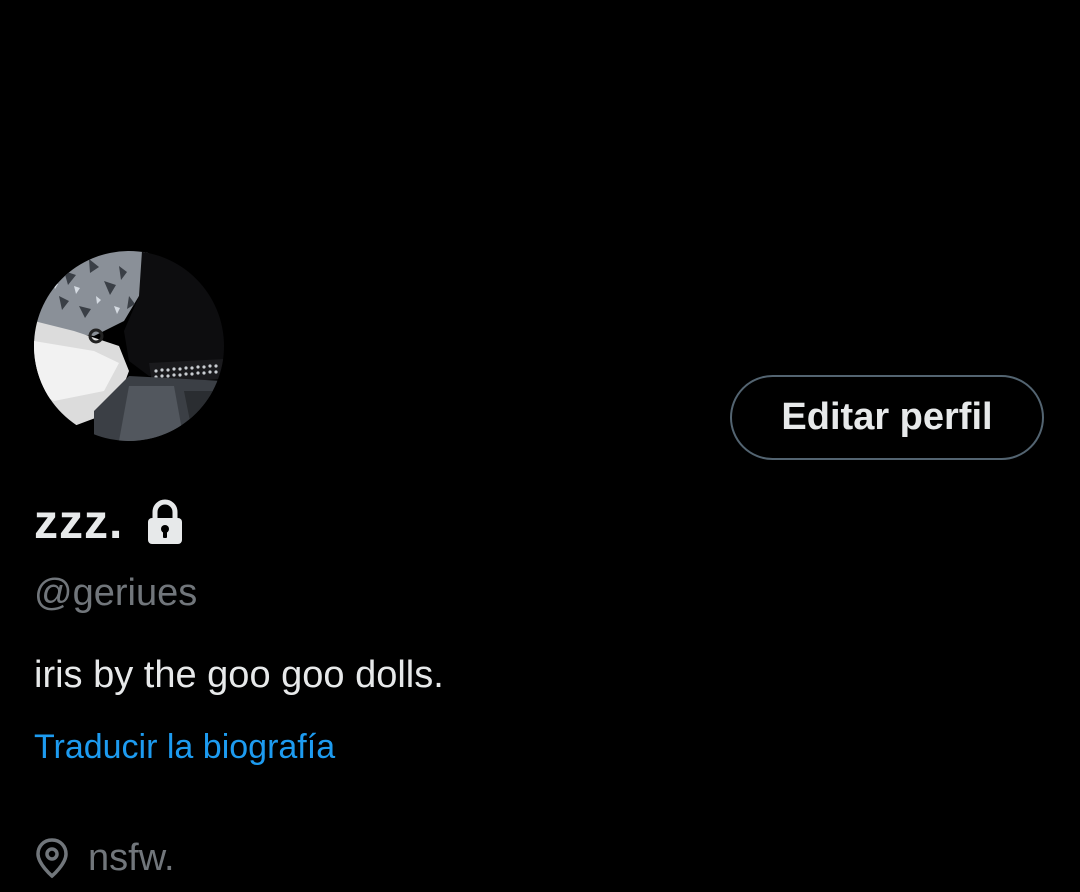 The image size is (1080, 892). I want to click on location-pin-icon, so click(52, 858).